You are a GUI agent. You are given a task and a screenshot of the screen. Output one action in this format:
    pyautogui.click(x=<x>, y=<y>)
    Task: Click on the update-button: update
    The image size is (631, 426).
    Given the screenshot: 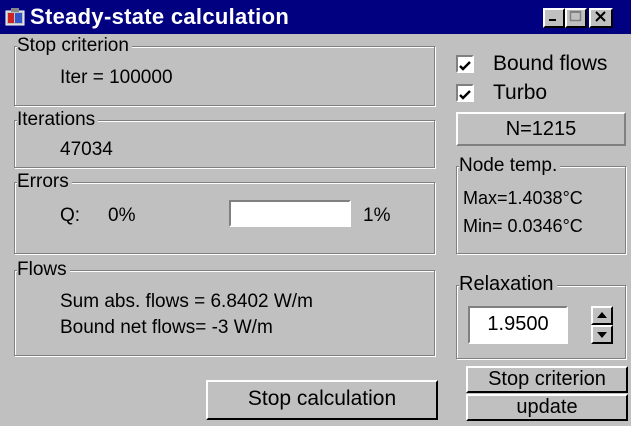 What is the action you would take?
    pyautogui.click(x=547, y=407)
    